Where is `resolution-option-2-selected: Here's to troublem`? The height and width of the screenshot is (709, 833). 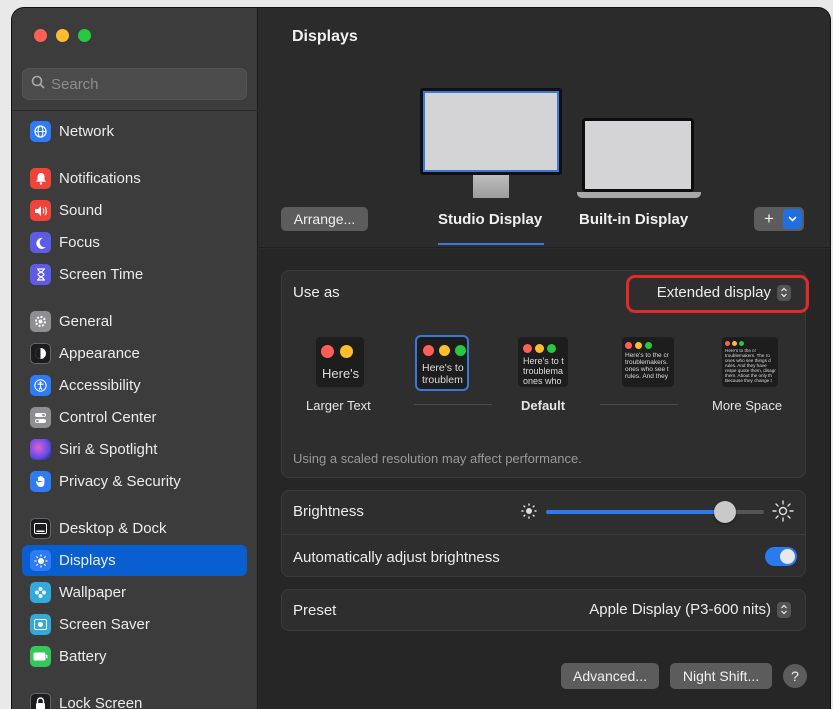 resolution-option-2-selected: Here's to troublem is located at coordinates (442, 363).